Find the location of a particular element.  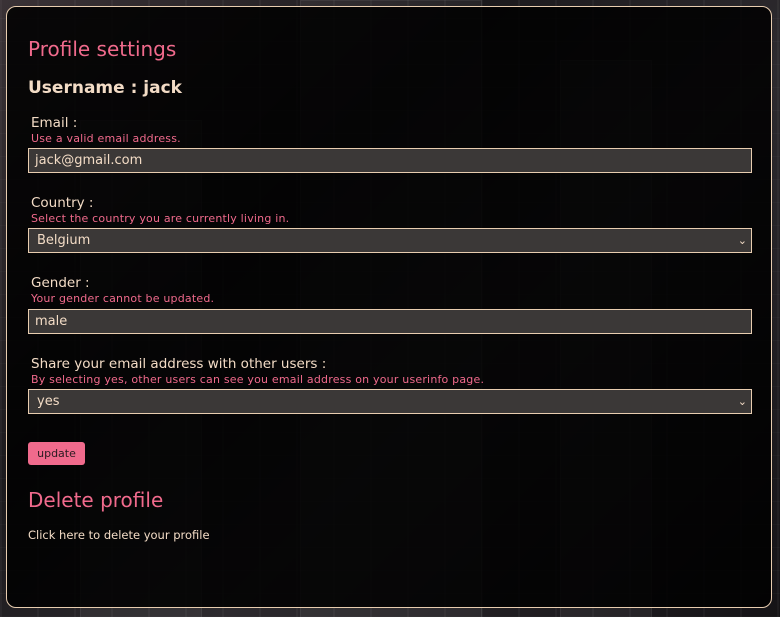

update-button: update is located at coordinates (56, 453).